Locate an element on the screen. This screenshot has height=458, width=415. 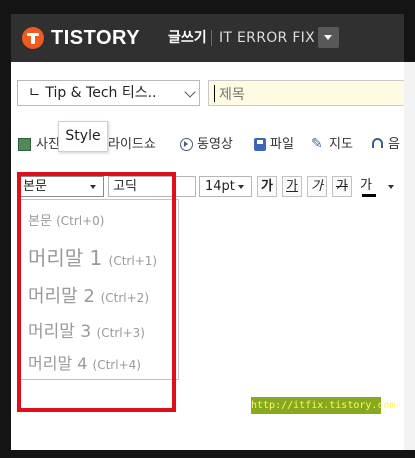
file-icon is located at coordinates (260, 144).